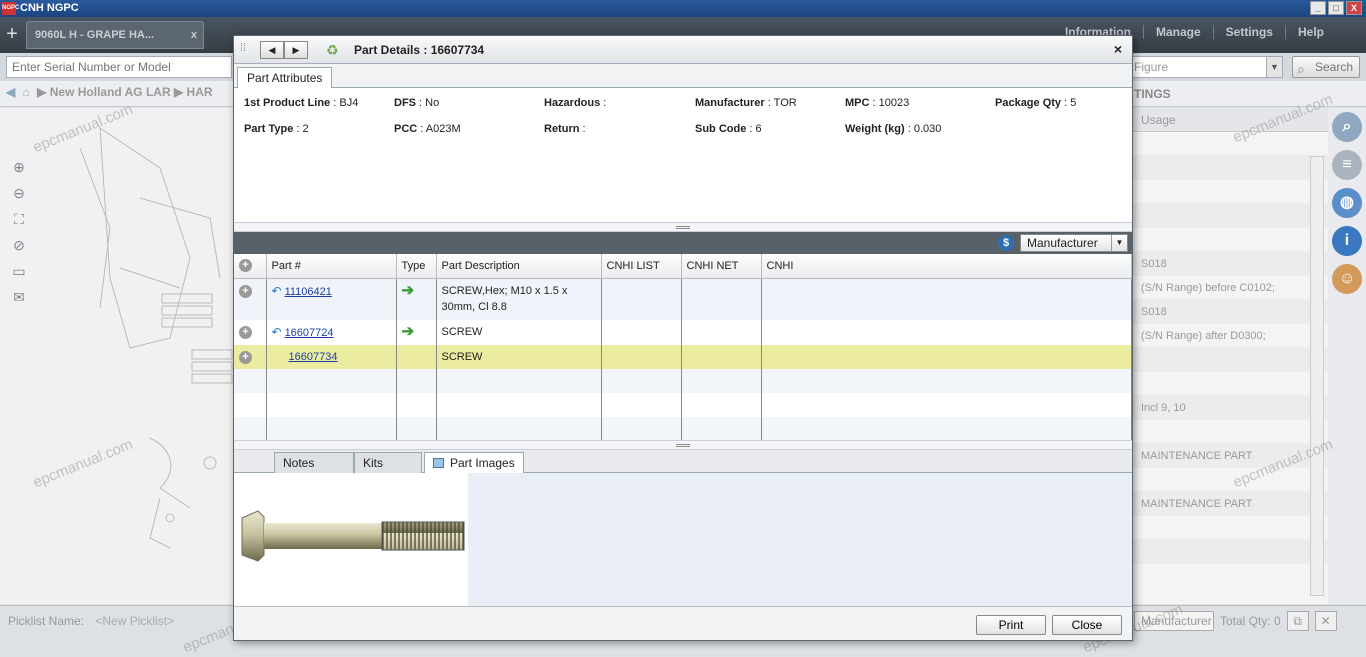  What do you see at coordinates (1334, 67) in the screenshot?
I see `search-button-label: Search` at bounding box center [1334, 67].